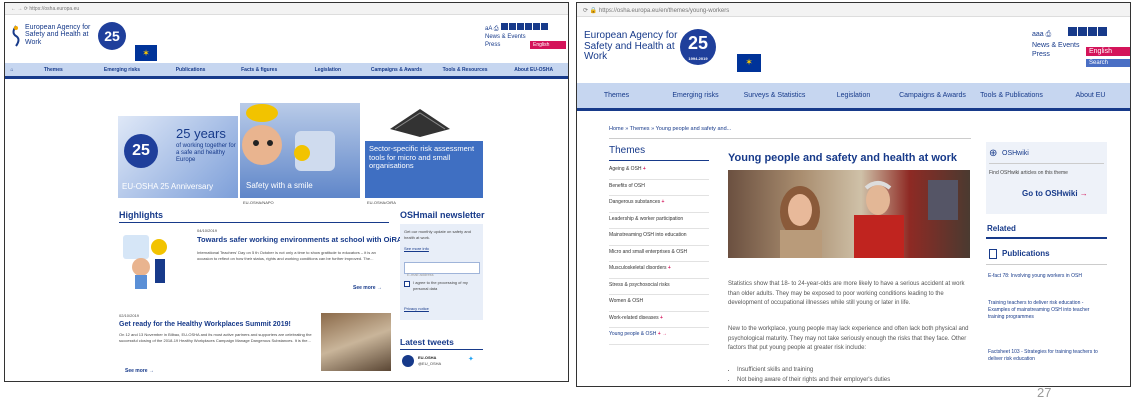 The height and width of the screenshot is (419, 1131). I want to click on rss-icon, so click(537, 26).